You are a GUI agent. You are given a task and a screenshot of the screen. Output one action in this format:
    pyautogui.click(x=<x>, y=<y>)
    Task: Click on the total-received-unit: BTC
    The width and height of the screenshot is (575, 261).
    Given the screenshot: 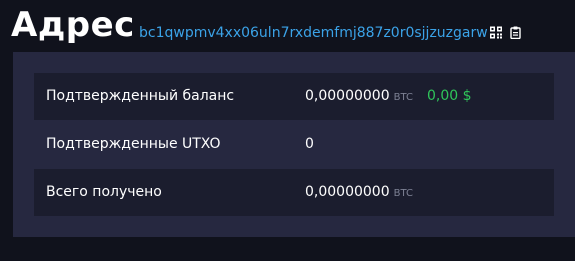 What is the action you would take?
    pyautogui.click(x=403, y=193)
    